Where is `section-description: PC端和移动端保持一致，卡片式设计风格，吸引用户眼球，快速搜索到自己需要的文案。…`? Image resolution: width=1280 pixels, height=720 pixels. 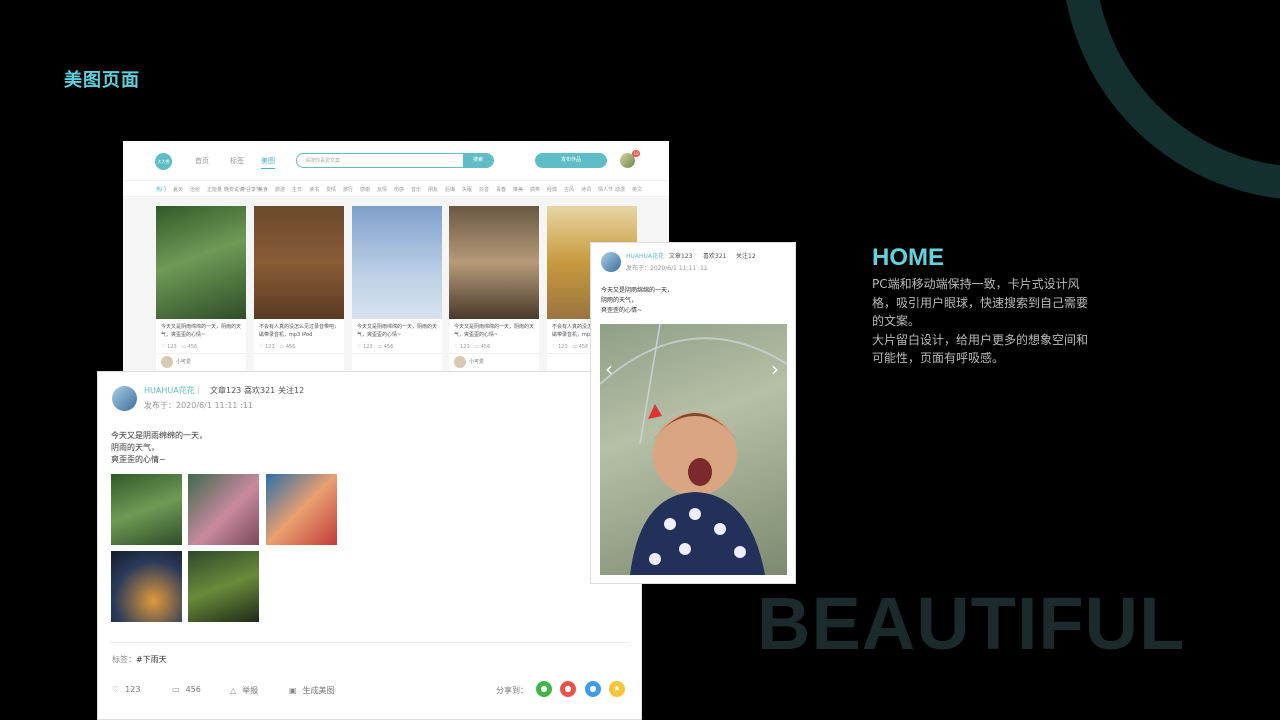 section-description: PC端和移动端保持一致，卡片式设计风格，吸引用户眼球，快速搜索到自己需要的文案。… is located at coordinates (980, 321).